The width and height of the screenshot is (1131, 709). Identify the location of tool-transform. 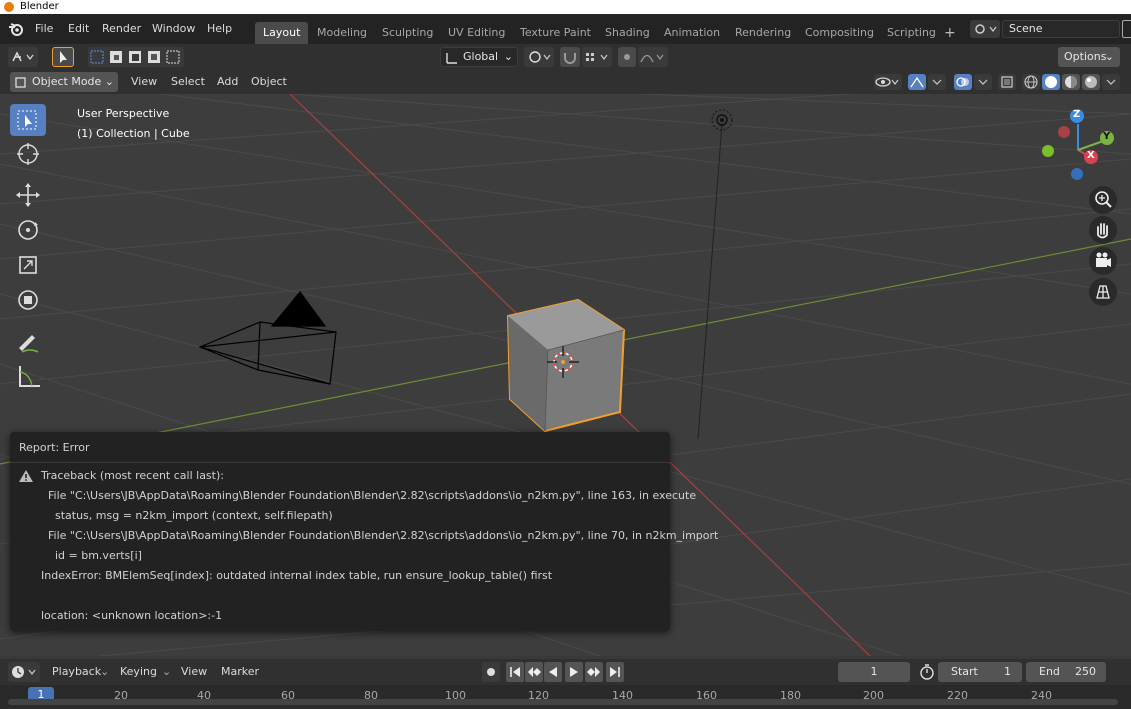
(28, 300).